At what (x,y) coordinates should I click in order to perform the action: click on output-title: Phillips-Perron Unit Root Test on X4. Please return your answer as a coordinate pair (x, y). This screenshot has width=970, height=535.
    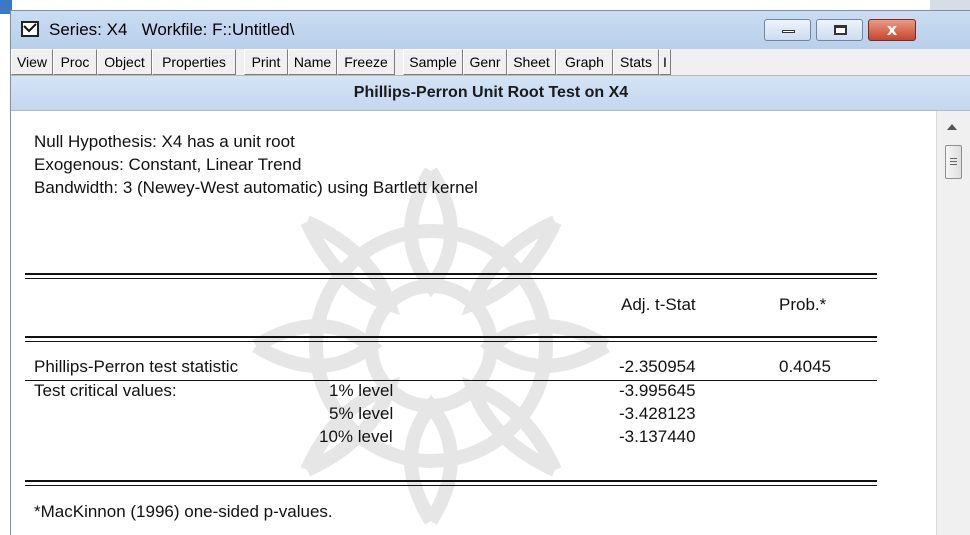
    Looking at the image, I should click on (490, 93).